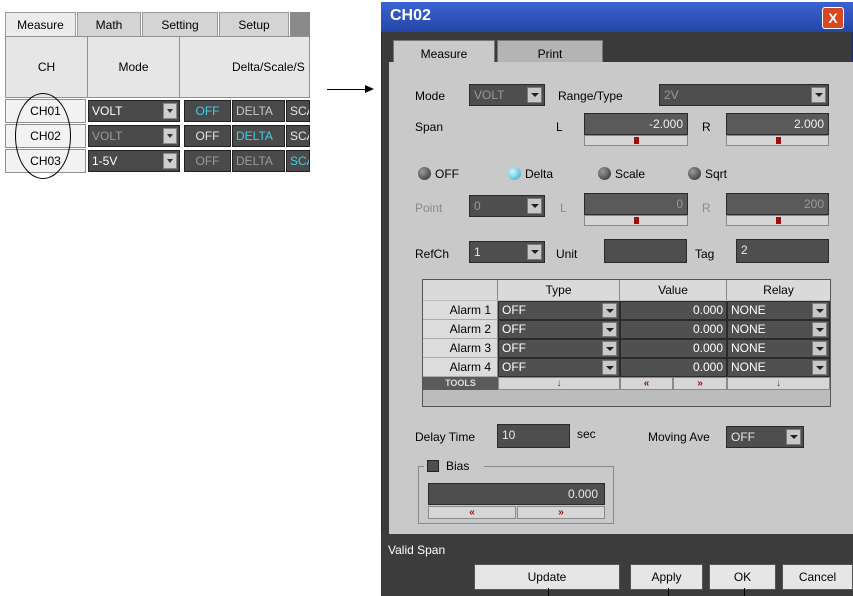 The image size is (853, 596). What do you see at coordinates (109, 24) in the screenshot?
I see `left-tab-math: Math` at bounding box center [109, 24].